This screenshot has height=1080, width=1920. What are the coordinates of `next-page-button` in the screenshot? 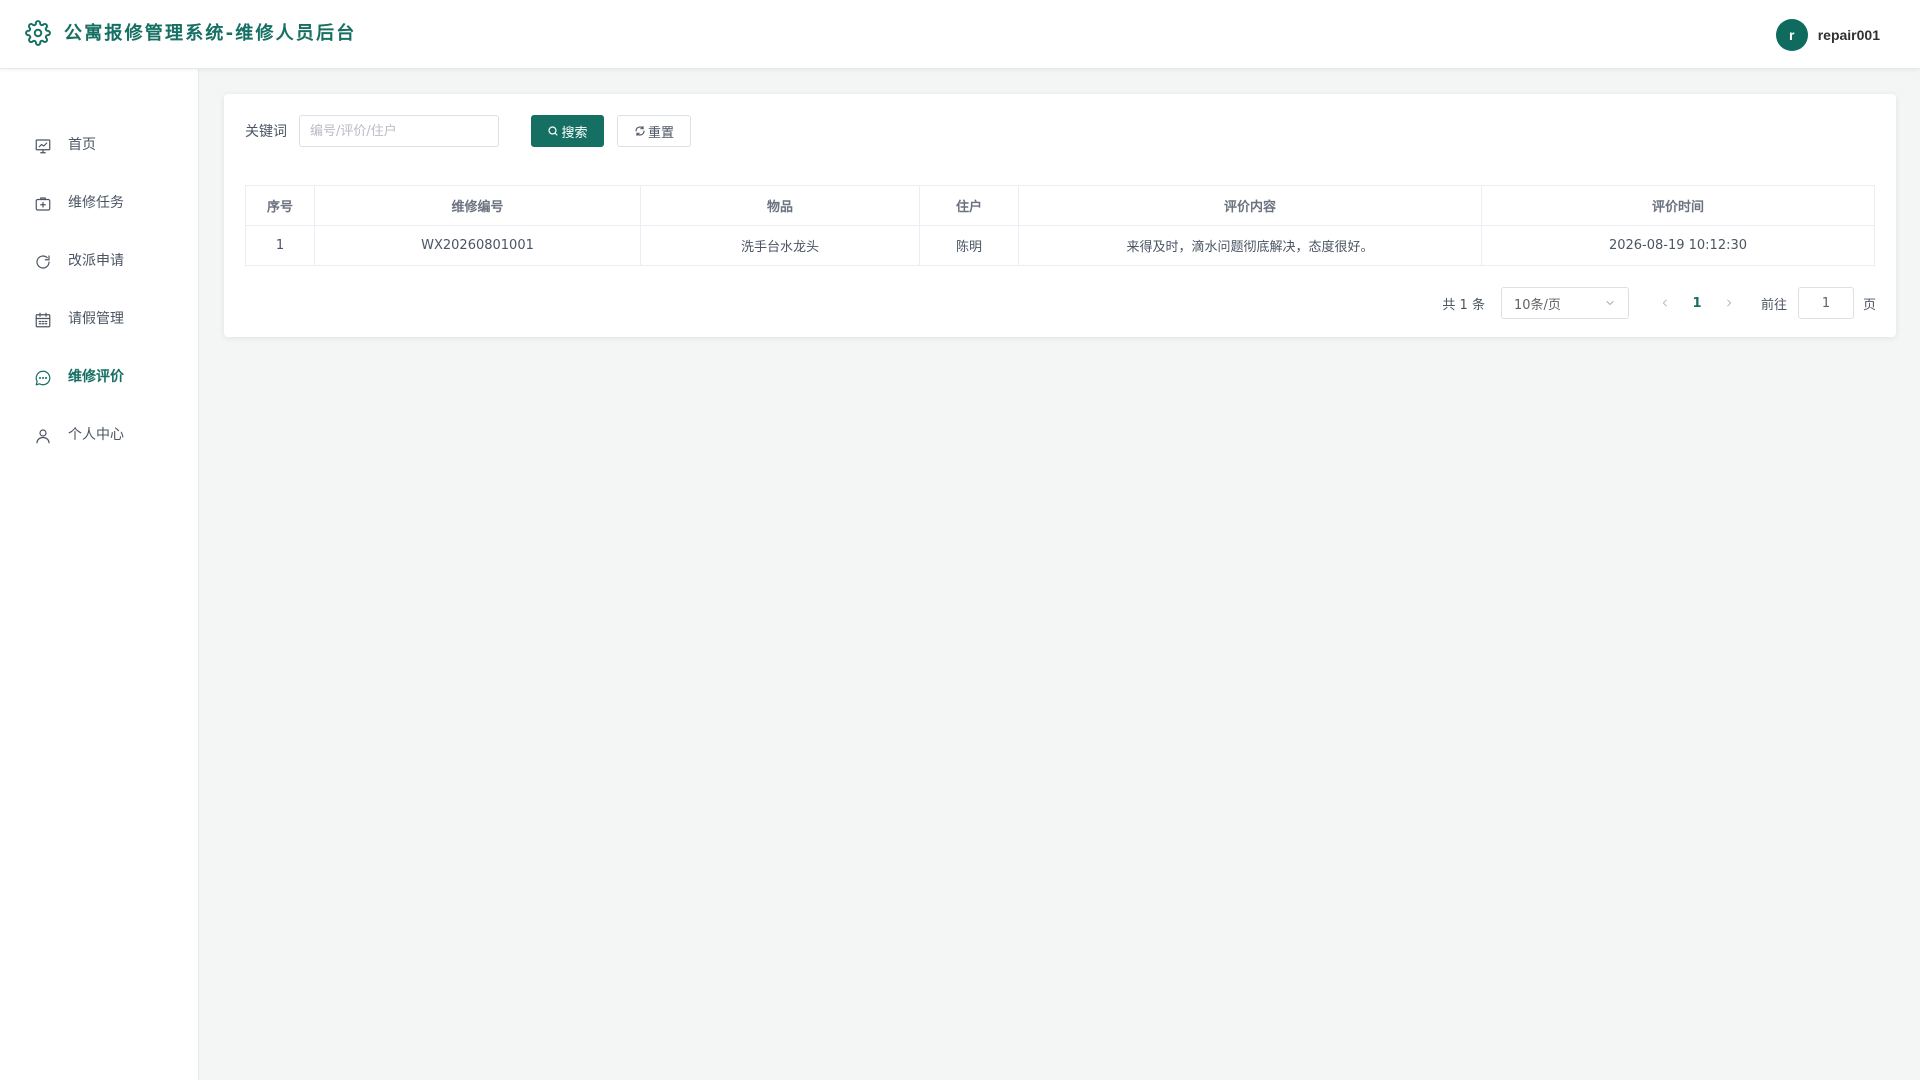 It's located at (1729, 303).